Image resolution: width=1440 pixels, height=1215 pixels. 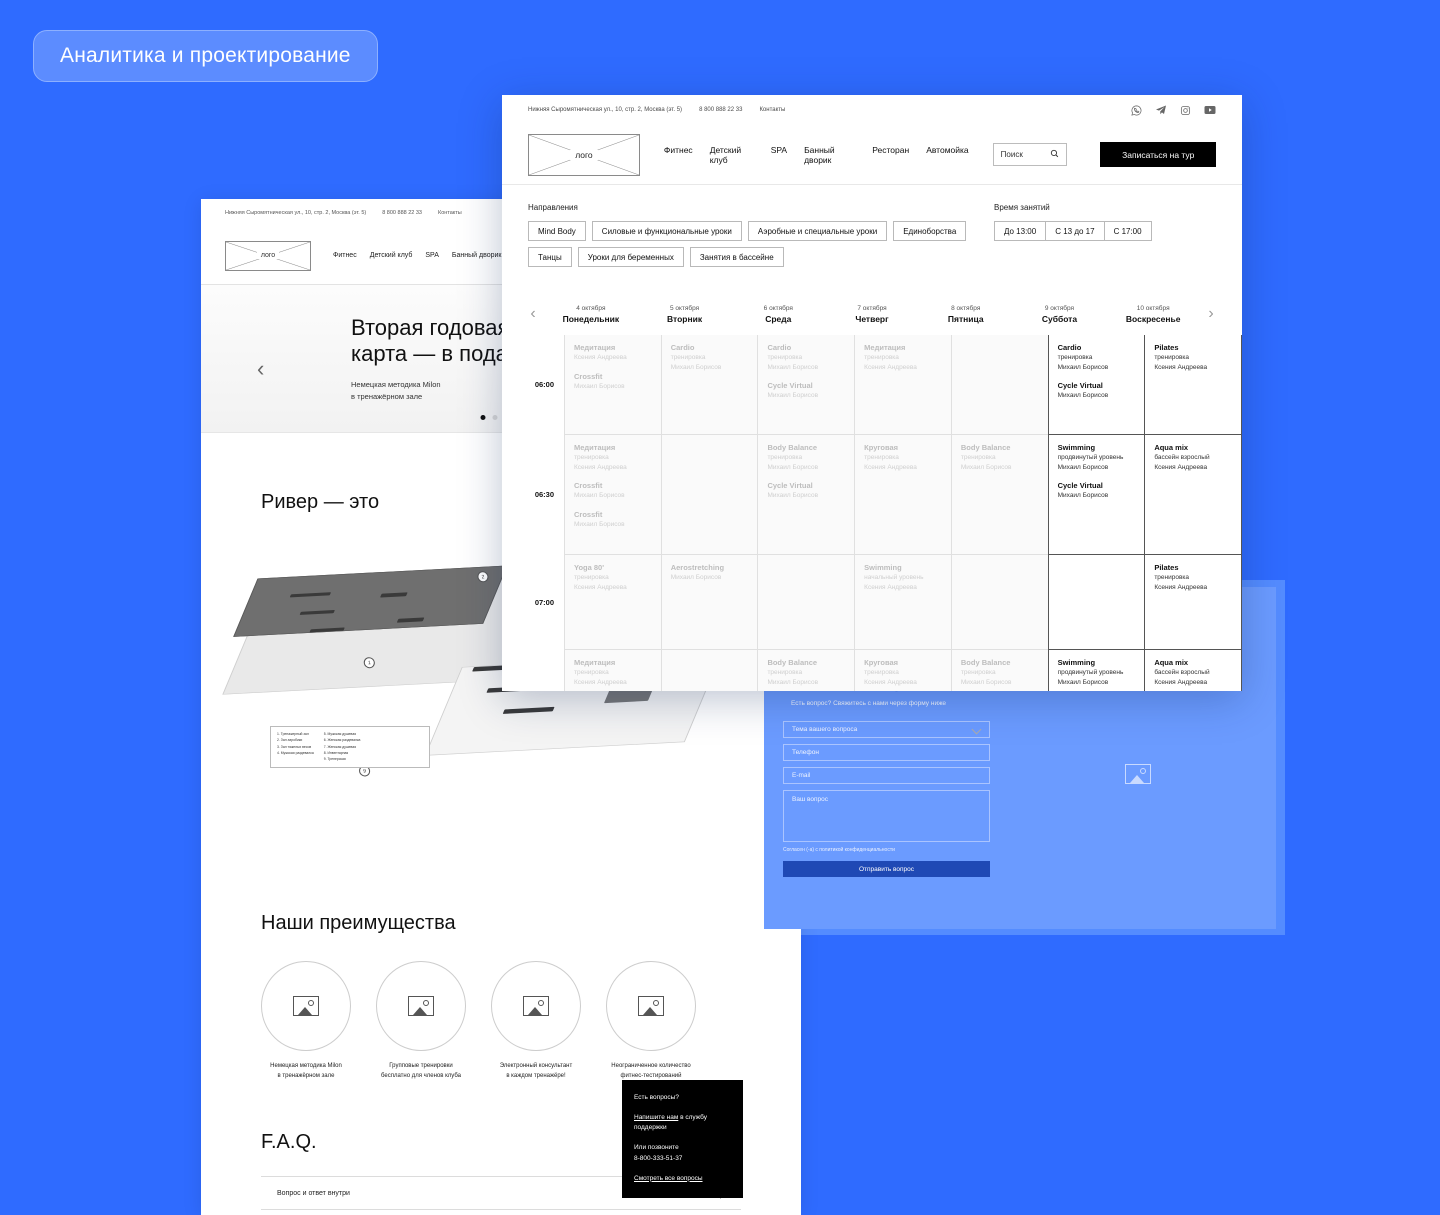 What do you see at coordinates (779, 155) in the screenshot?
I see `nav-item-spa: SPA` at bounding box center [779, 155].